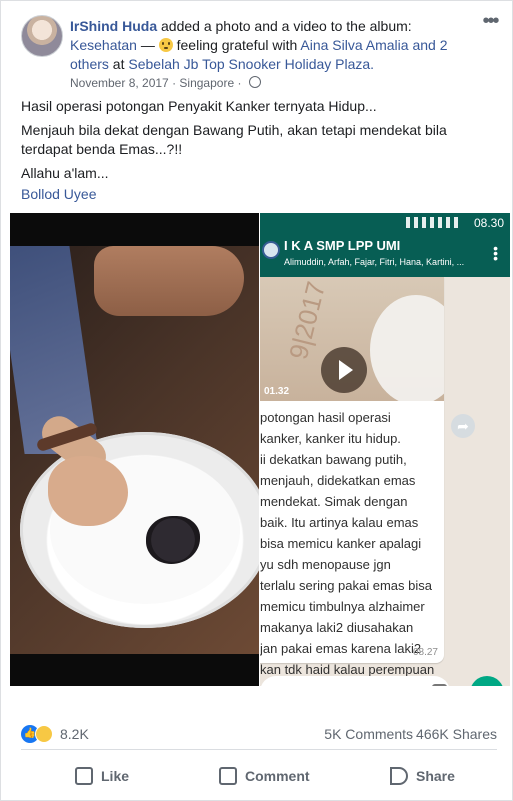 This screenshot has height=801, width=513. I want to click on group-name: I K A SMP LPP UMI, so click(342, 245).